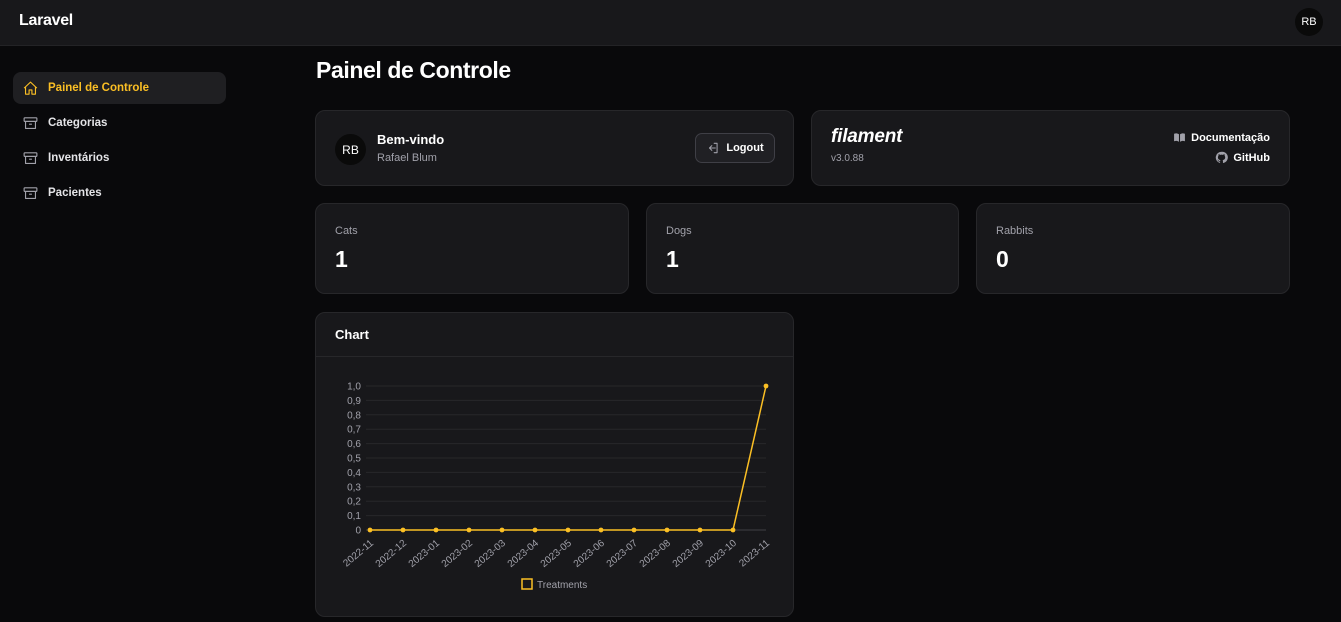 The height and width of the screenshot is (622, 1341). I want to click on welcome-heading: Bem-vindo, so click(411, 139).